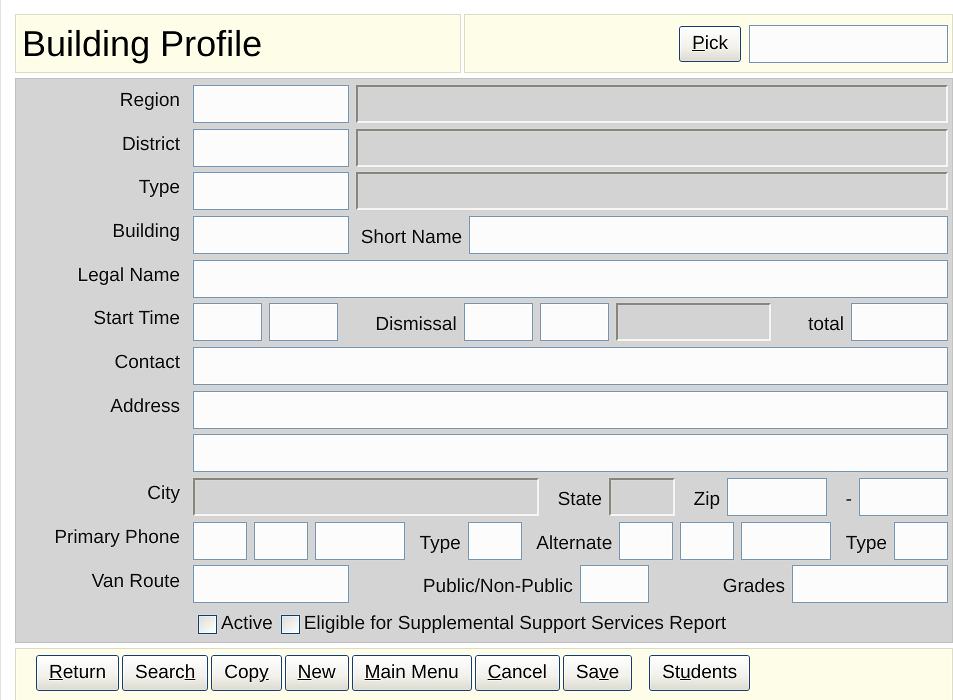 The height and width of the screenshot is (700, 953). What do you see at coordinates (579, 500) in the screenshot?
I see `field-label: State` at bounding box center [579, 500].